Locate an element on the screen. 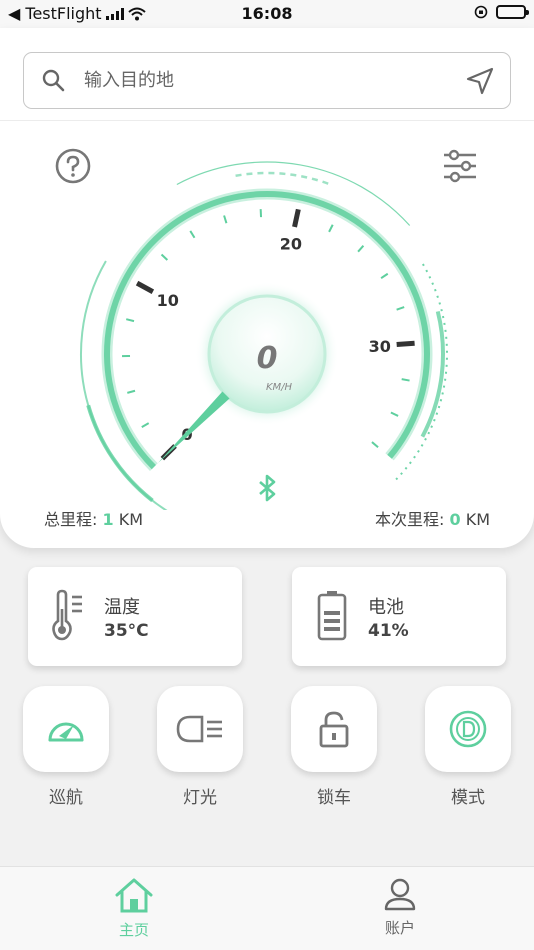  search-bar is located at coordinates (267, 80).